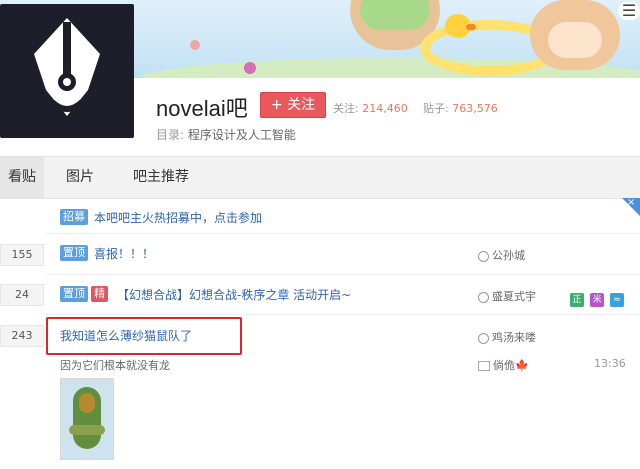 The height and width of the screenshot is (469, 640). I want to click on reply-count: 243, so click(22, 336).